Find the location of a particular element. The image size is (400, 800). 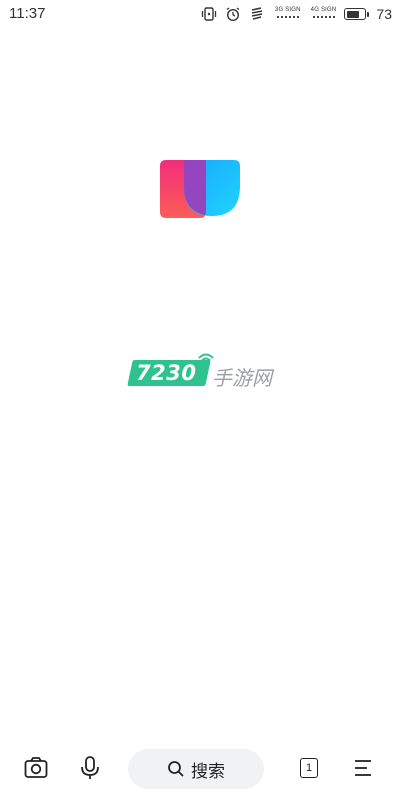

search-button: 搜索 is located at coordinates (196, 769).